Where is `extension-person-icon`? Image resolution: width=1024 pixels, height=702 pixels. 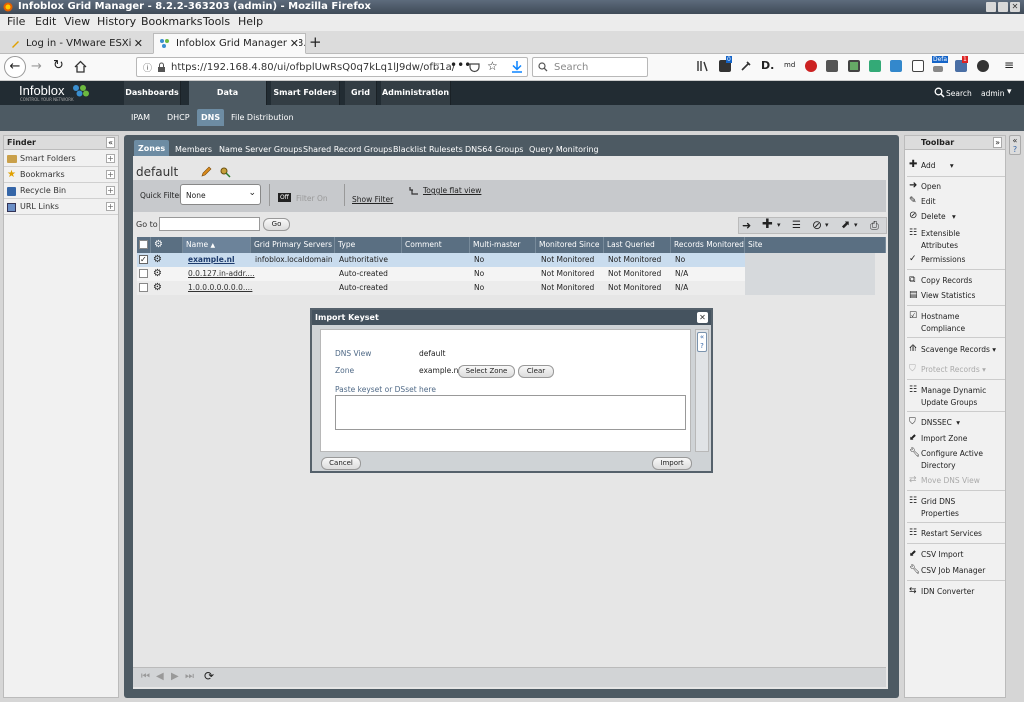
extension-person-icon is located at coordinates (983, 66).